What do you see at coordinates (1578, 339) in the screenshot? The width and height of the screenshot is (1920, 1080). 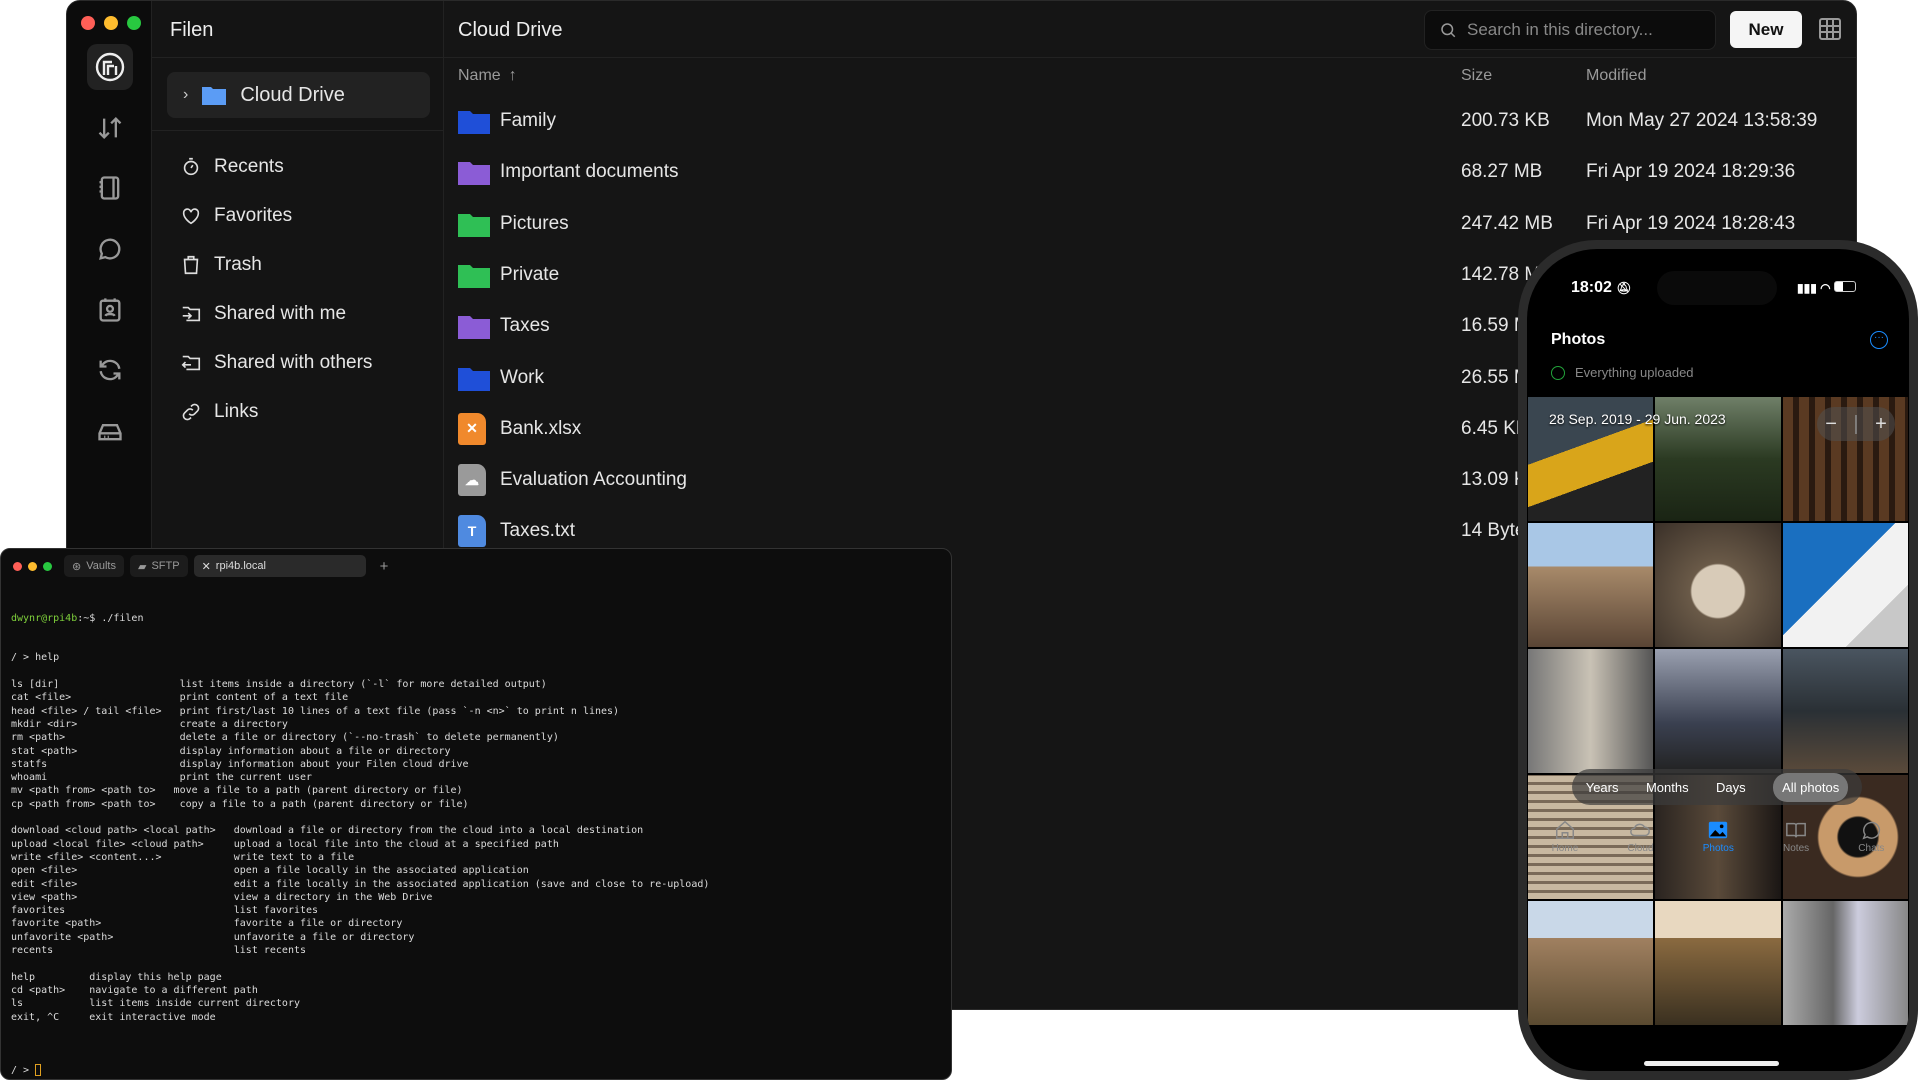 I see `photos-title: Photos` at bounding box center [1578, 339].